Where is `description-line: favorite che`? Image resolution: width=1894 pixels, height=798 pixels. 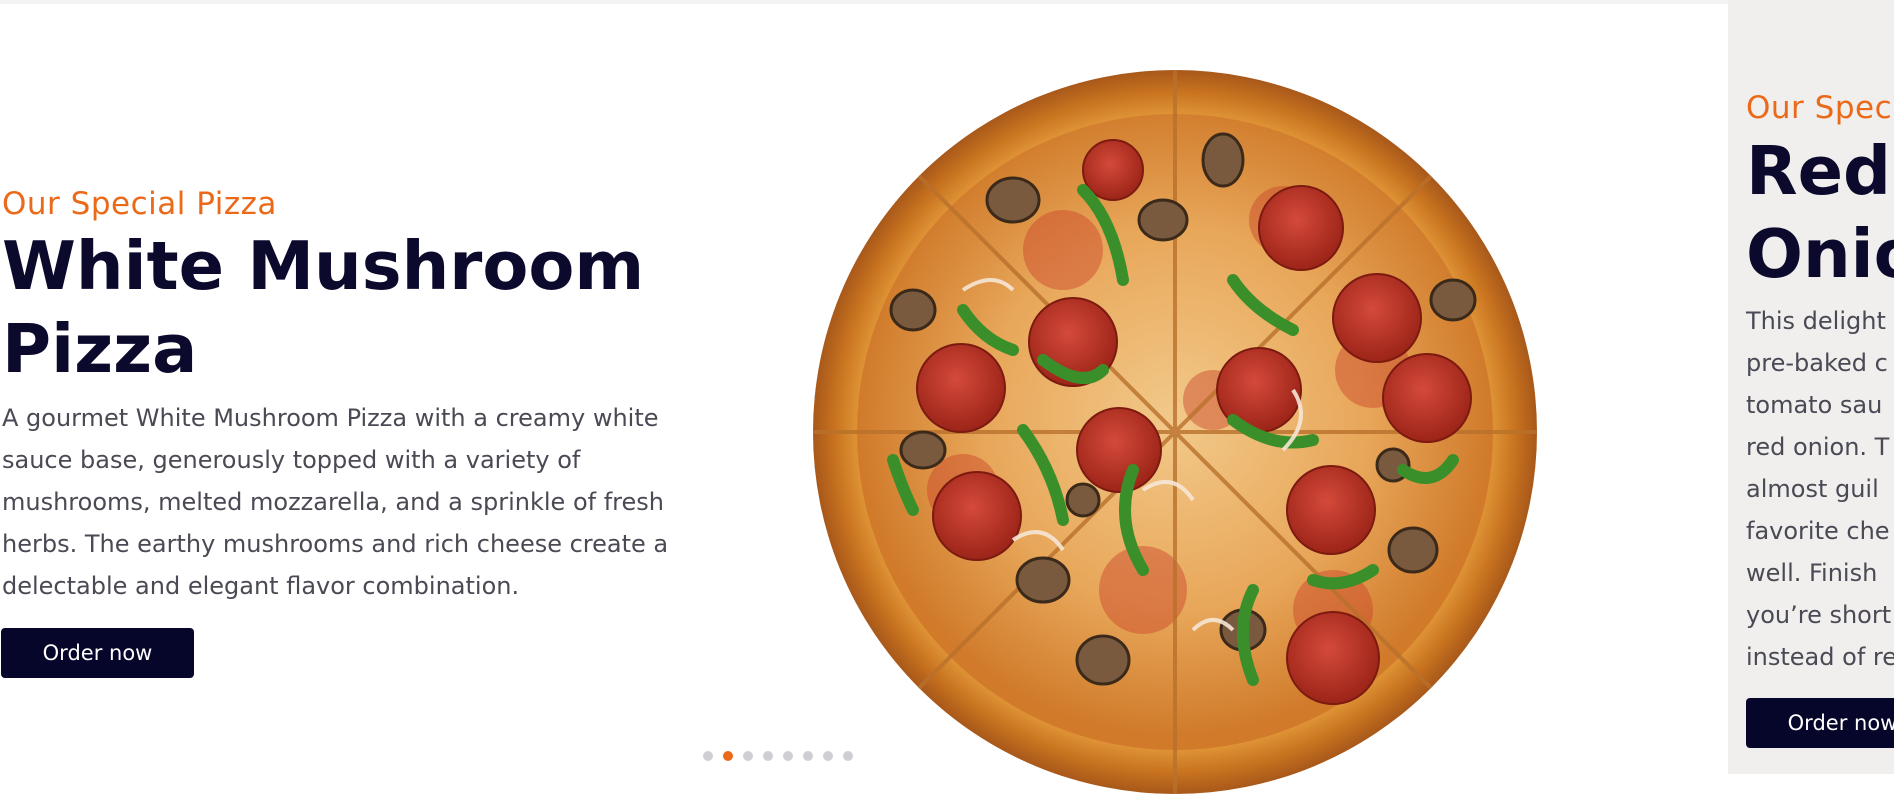
description-line: favorite che is located at coordinates (1818, 531).